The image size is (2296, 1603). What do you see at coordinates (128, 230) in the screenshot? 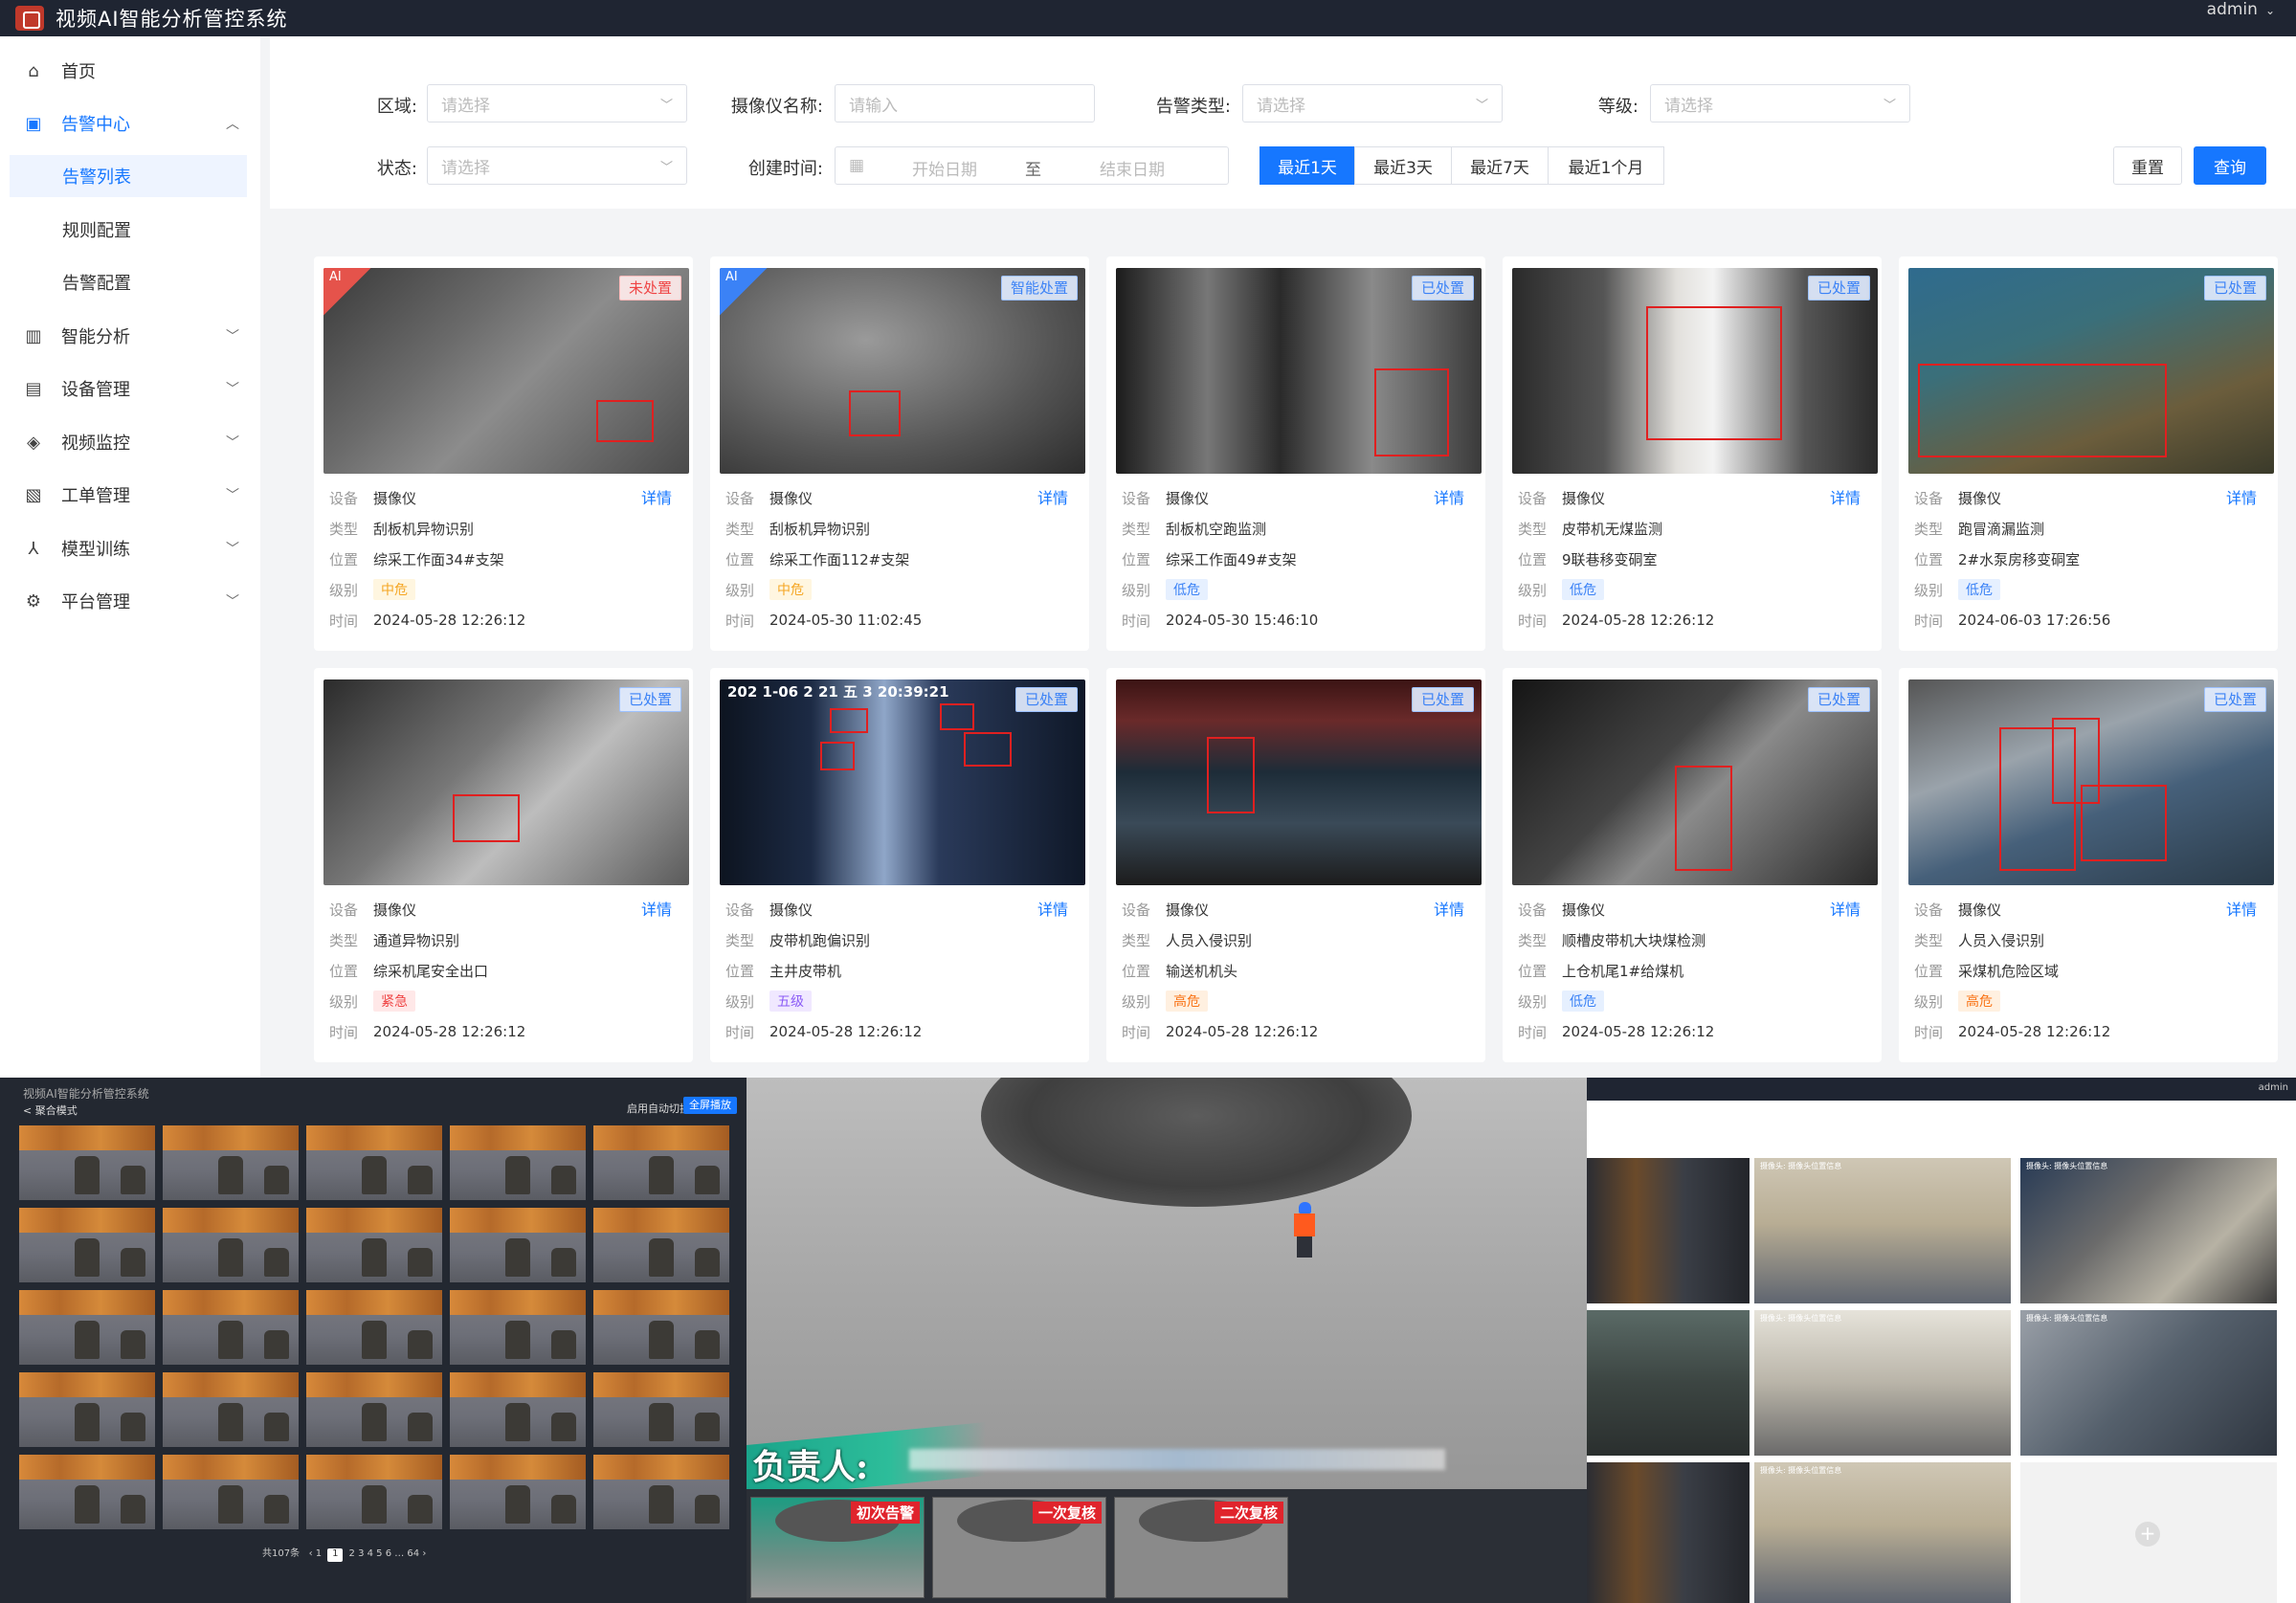
I see `sidebar-subitem-rule-config: 规则配置` at bounding box center [128, 230].